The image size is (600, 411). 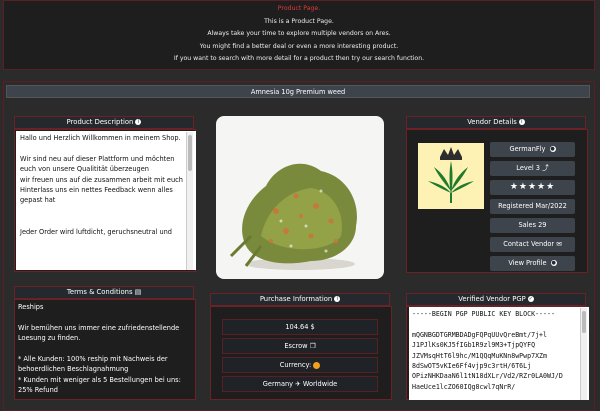 I want to click on view-profile-button: View Profile ●, so click(x=532, y=263).